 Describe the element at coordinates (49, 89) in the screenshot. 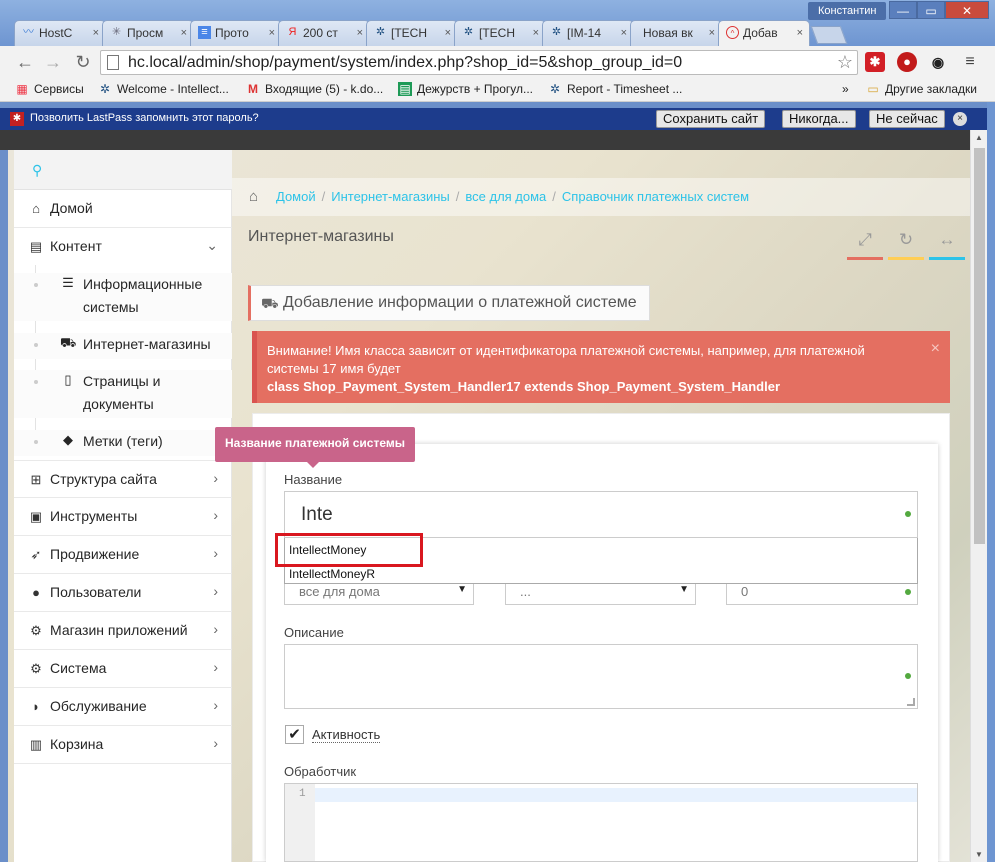

I see `bookmark-apps: ▦ Сервисы` at that location.